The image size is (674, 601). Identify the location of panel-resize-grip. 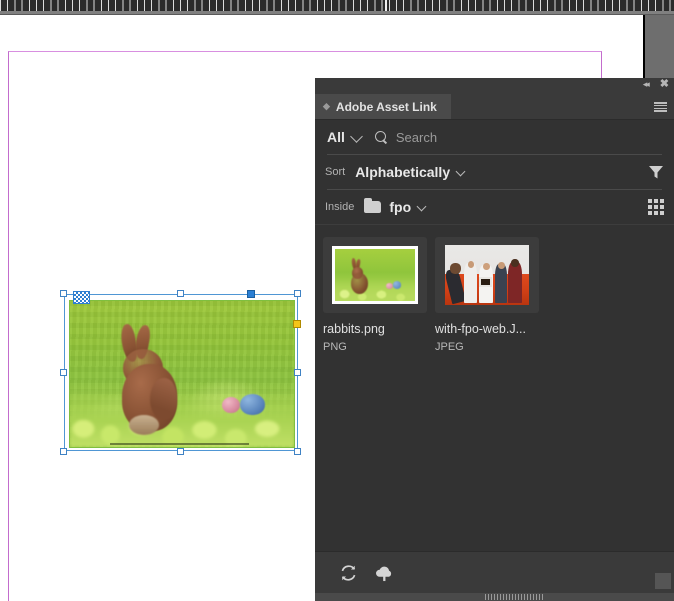
(663, 581).